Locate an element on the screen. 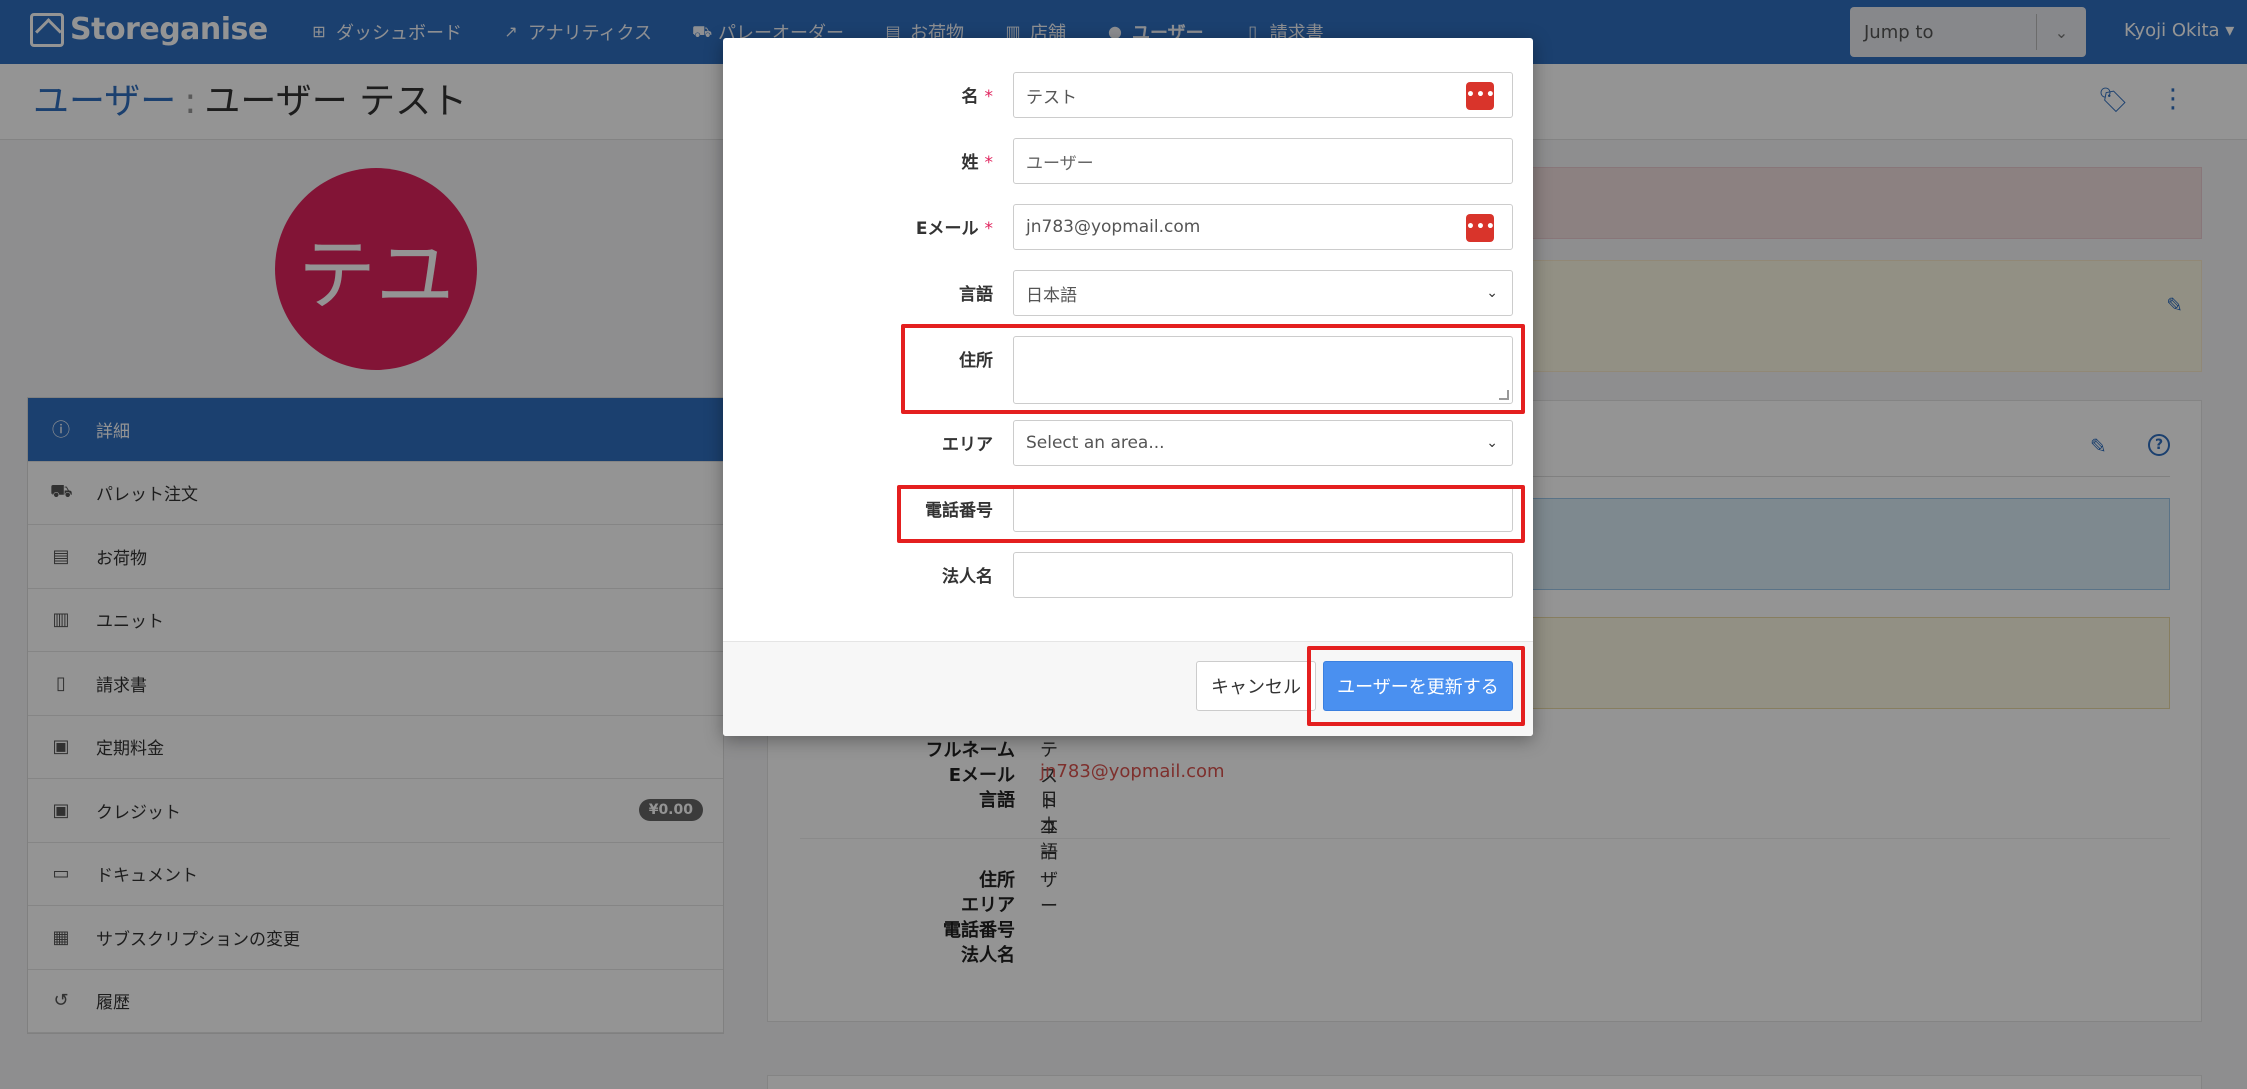 The height and width of the screenshot is (1089, 2247). area-label: エリア is located at coordinates (967, 445).